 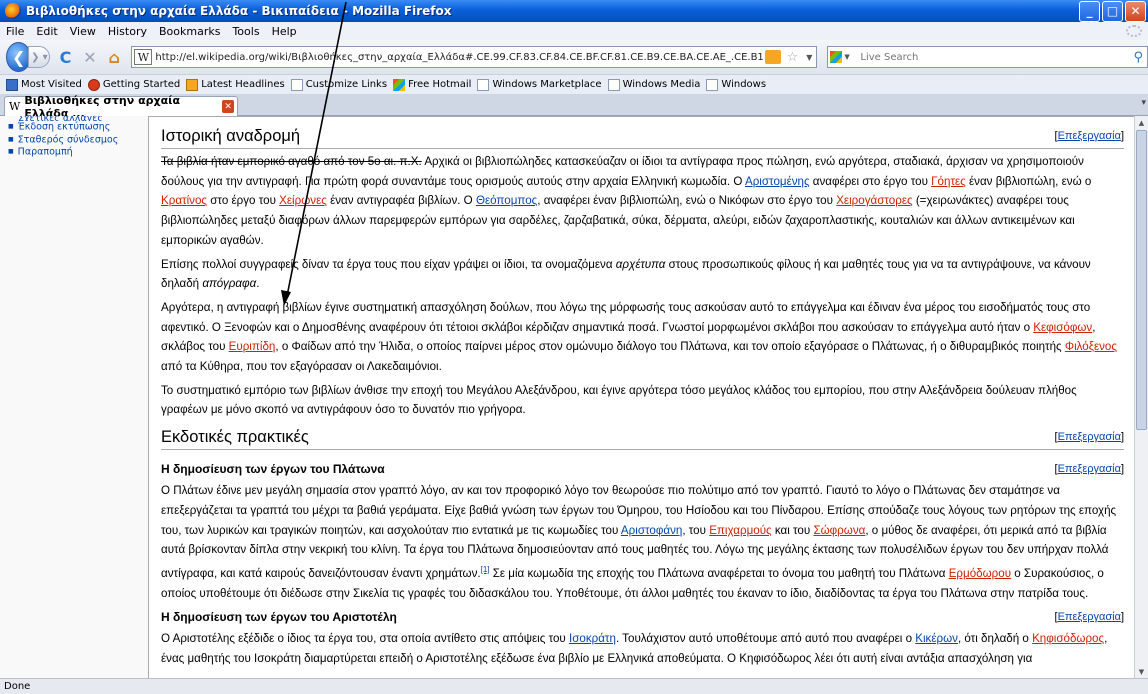 What do you see at coordinates (1143, 103) in the screenshot?
I see `tab-list-icon: ▾` at bounding box center [1143, 103].